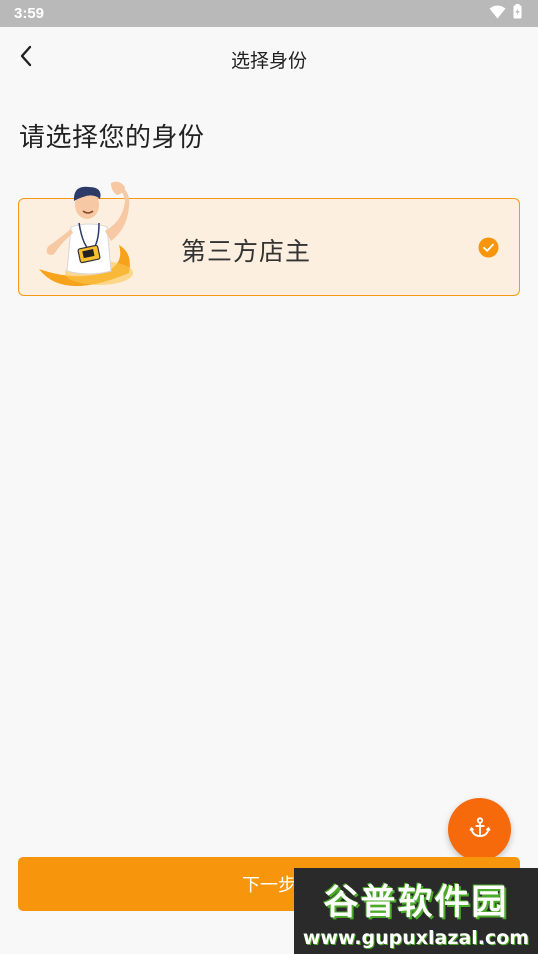 The image size is (538, 954). I want to click on anchor-icon, so click(480, 830).